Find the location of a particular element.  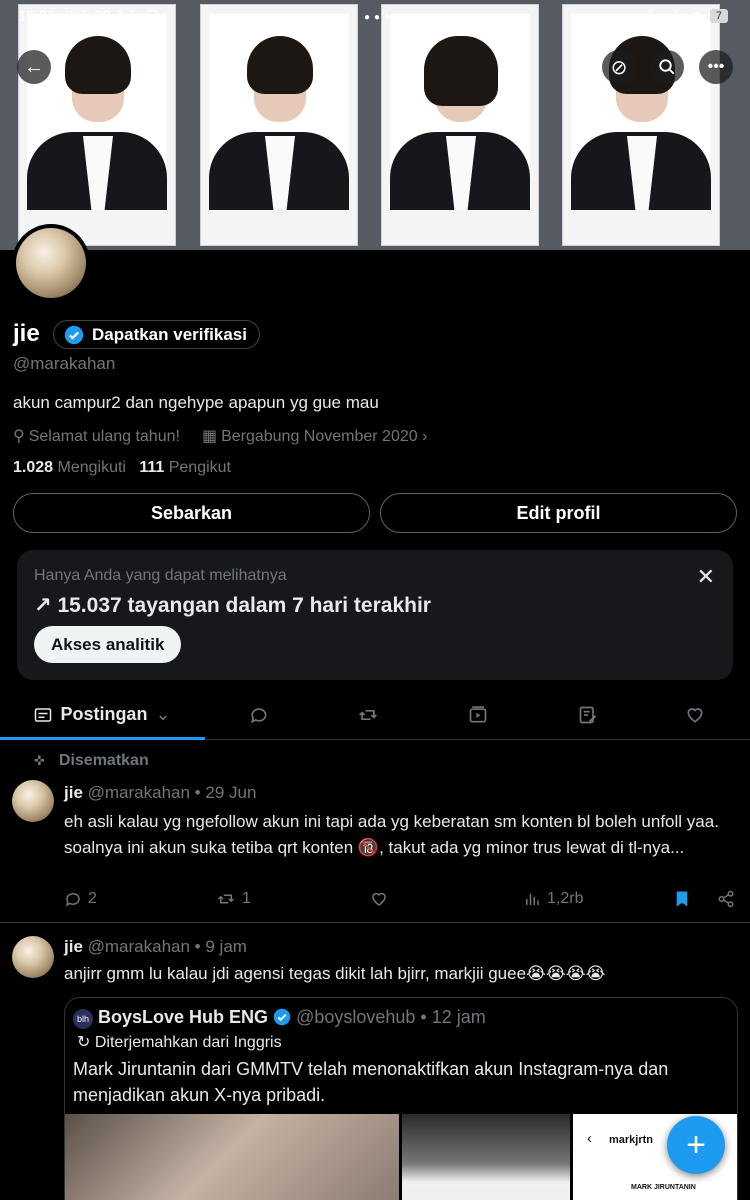

back-button: ← is located at coordinates (34, 67).